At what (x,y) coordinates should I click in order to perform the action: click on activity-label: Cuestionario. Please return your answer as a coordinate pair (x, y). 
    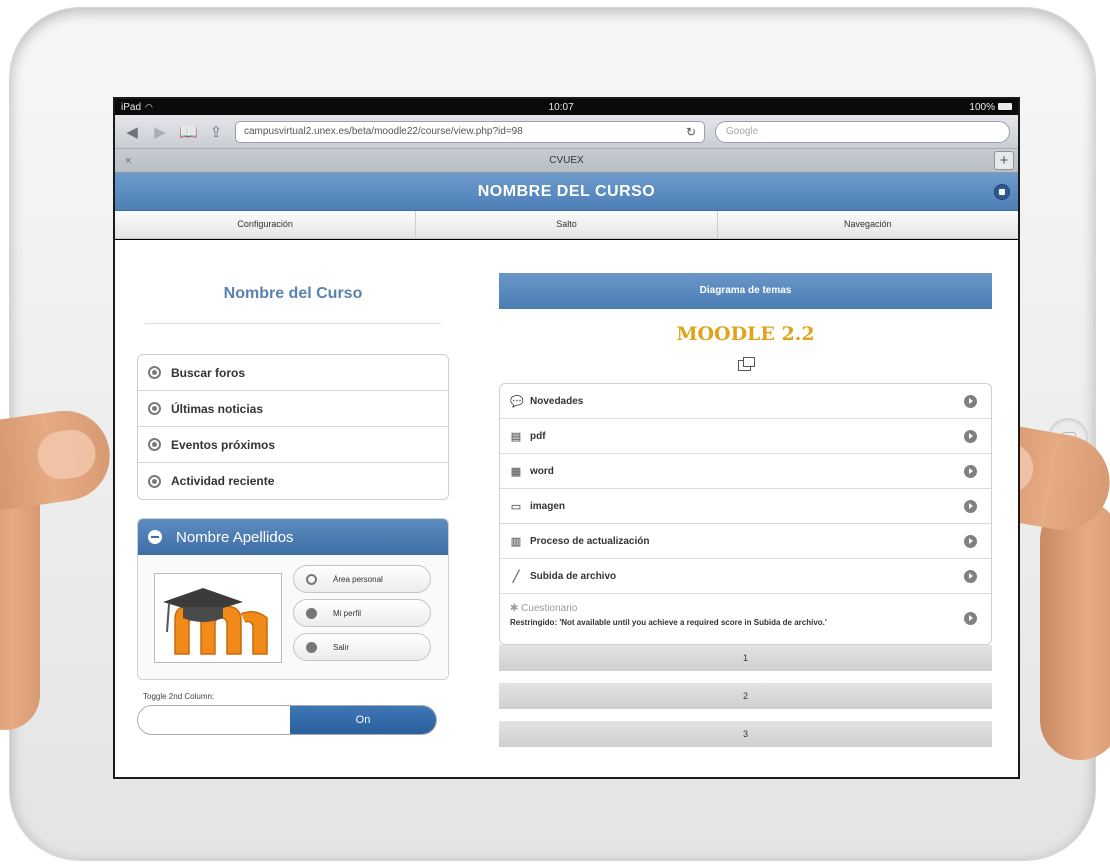
    Looking at the image, I should click on (549, 608).